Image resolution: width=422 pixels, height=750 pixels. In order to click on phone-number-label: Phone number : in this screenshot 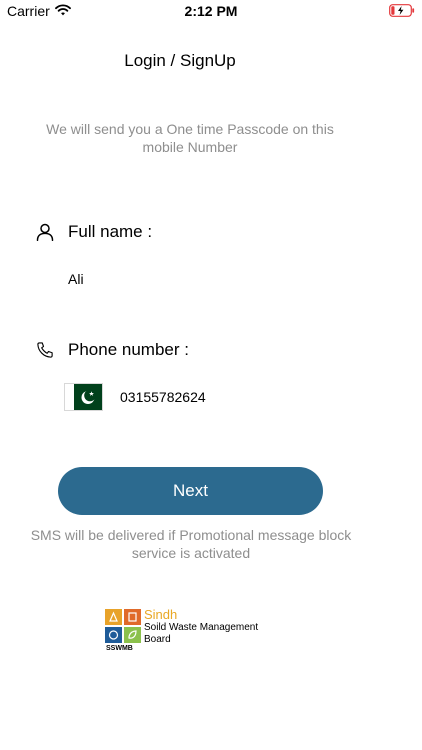, I will do `click(128, 349)`.